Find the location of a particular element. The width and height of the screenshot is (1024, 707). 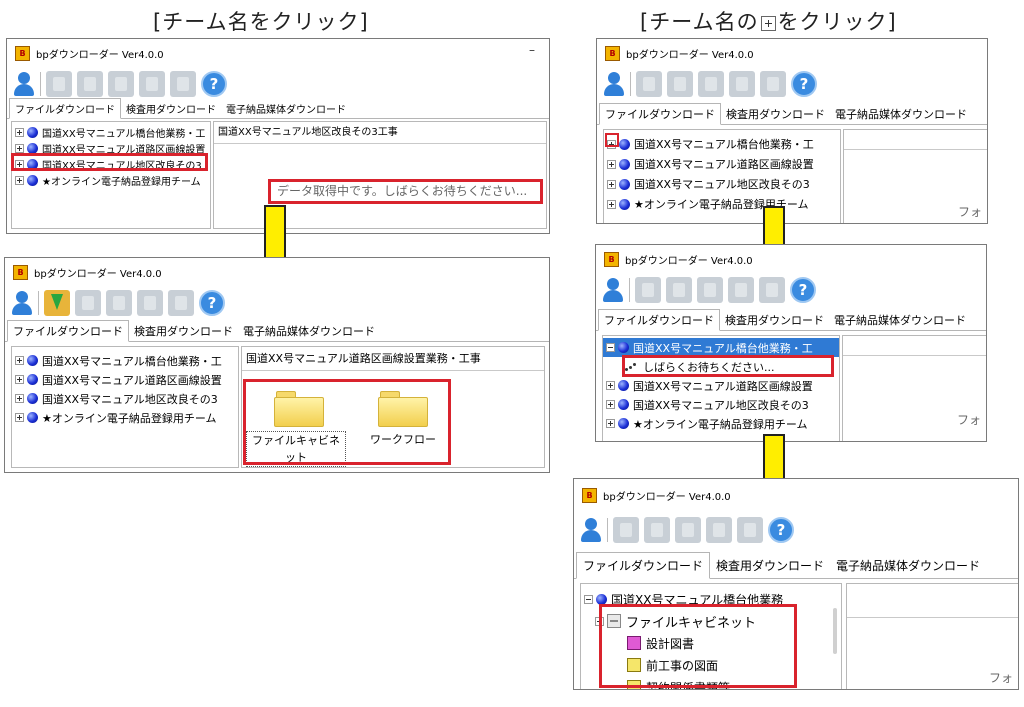

heading-right-part2: をクリック] is located at coordinates (837, 22).